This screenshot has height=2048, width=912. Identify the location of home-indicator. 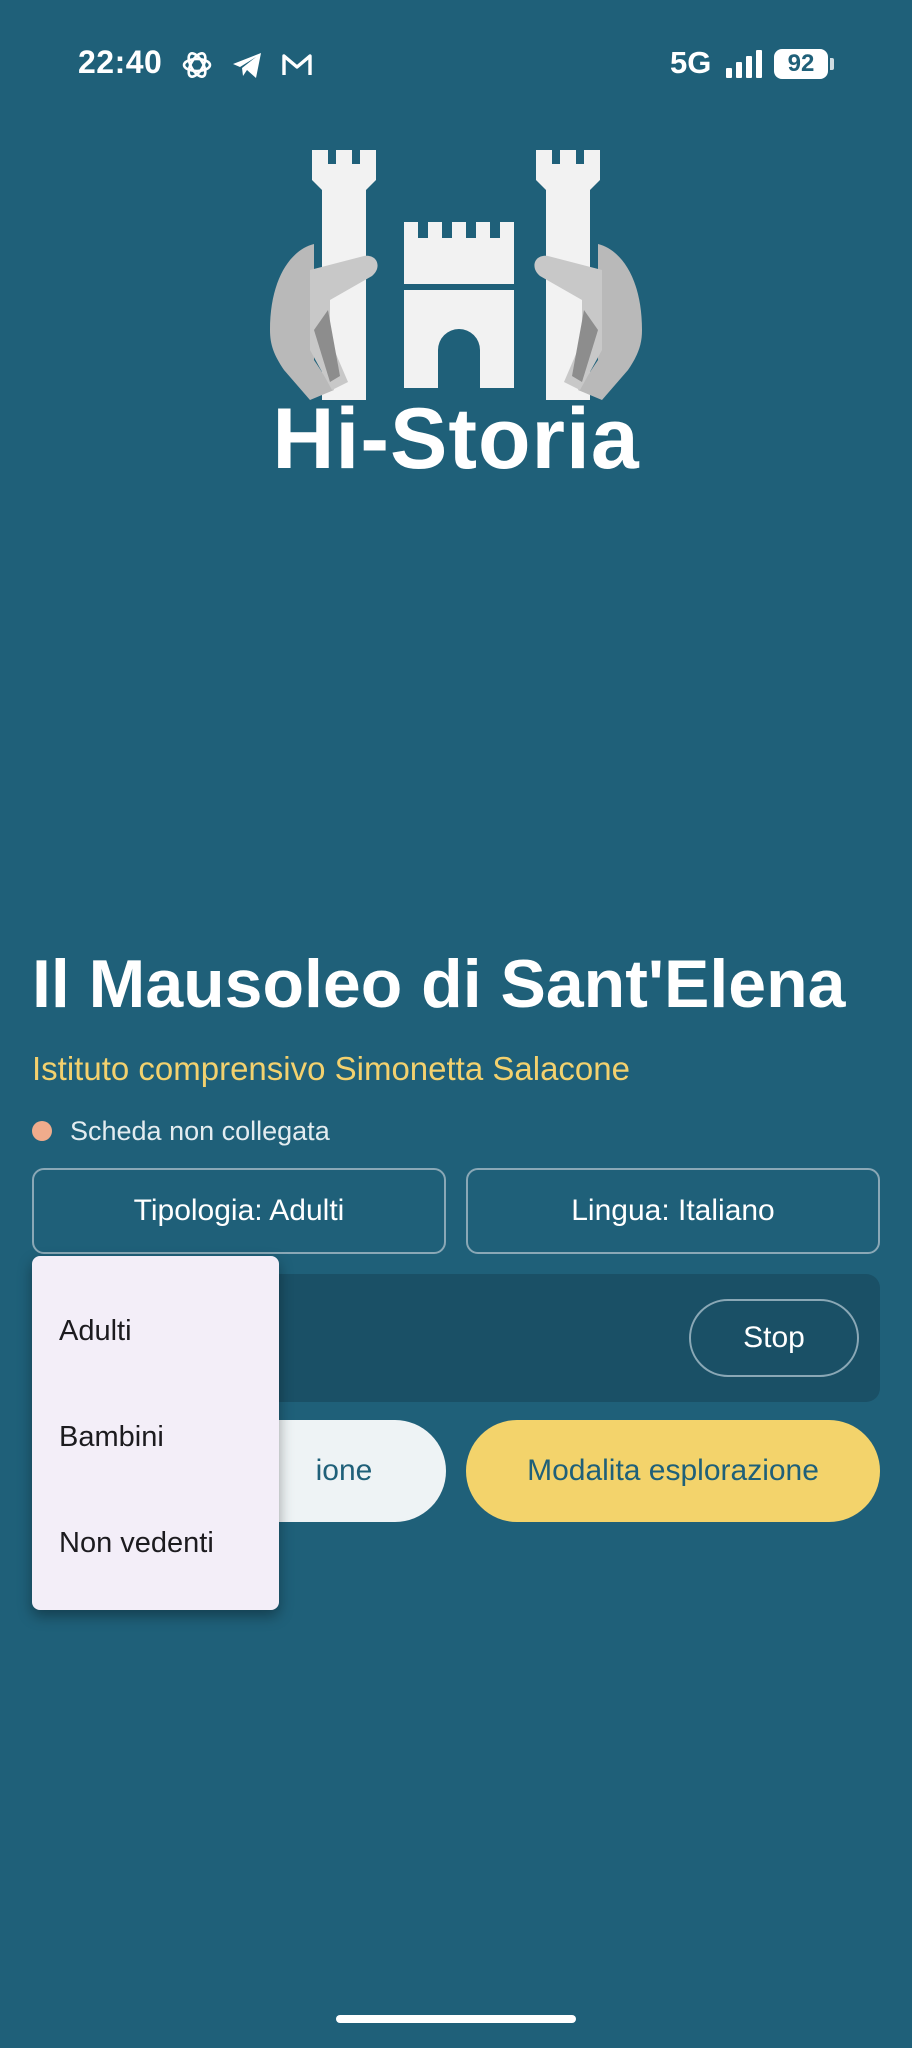
(456, 2019).